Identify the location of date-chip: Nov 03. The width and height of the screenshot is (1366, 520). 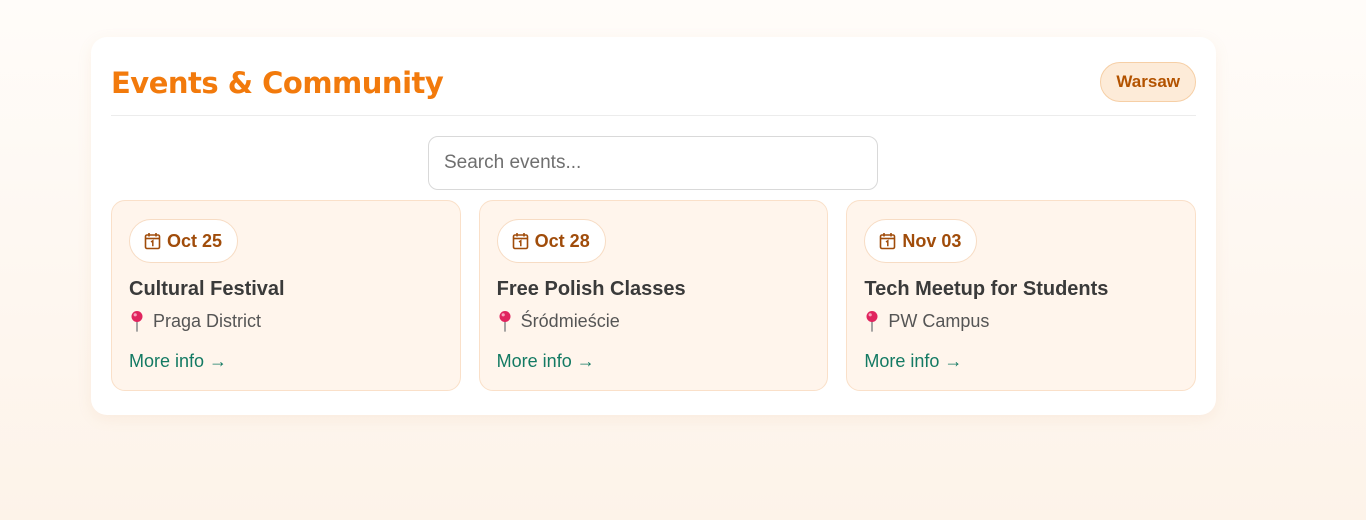
(921, 241).